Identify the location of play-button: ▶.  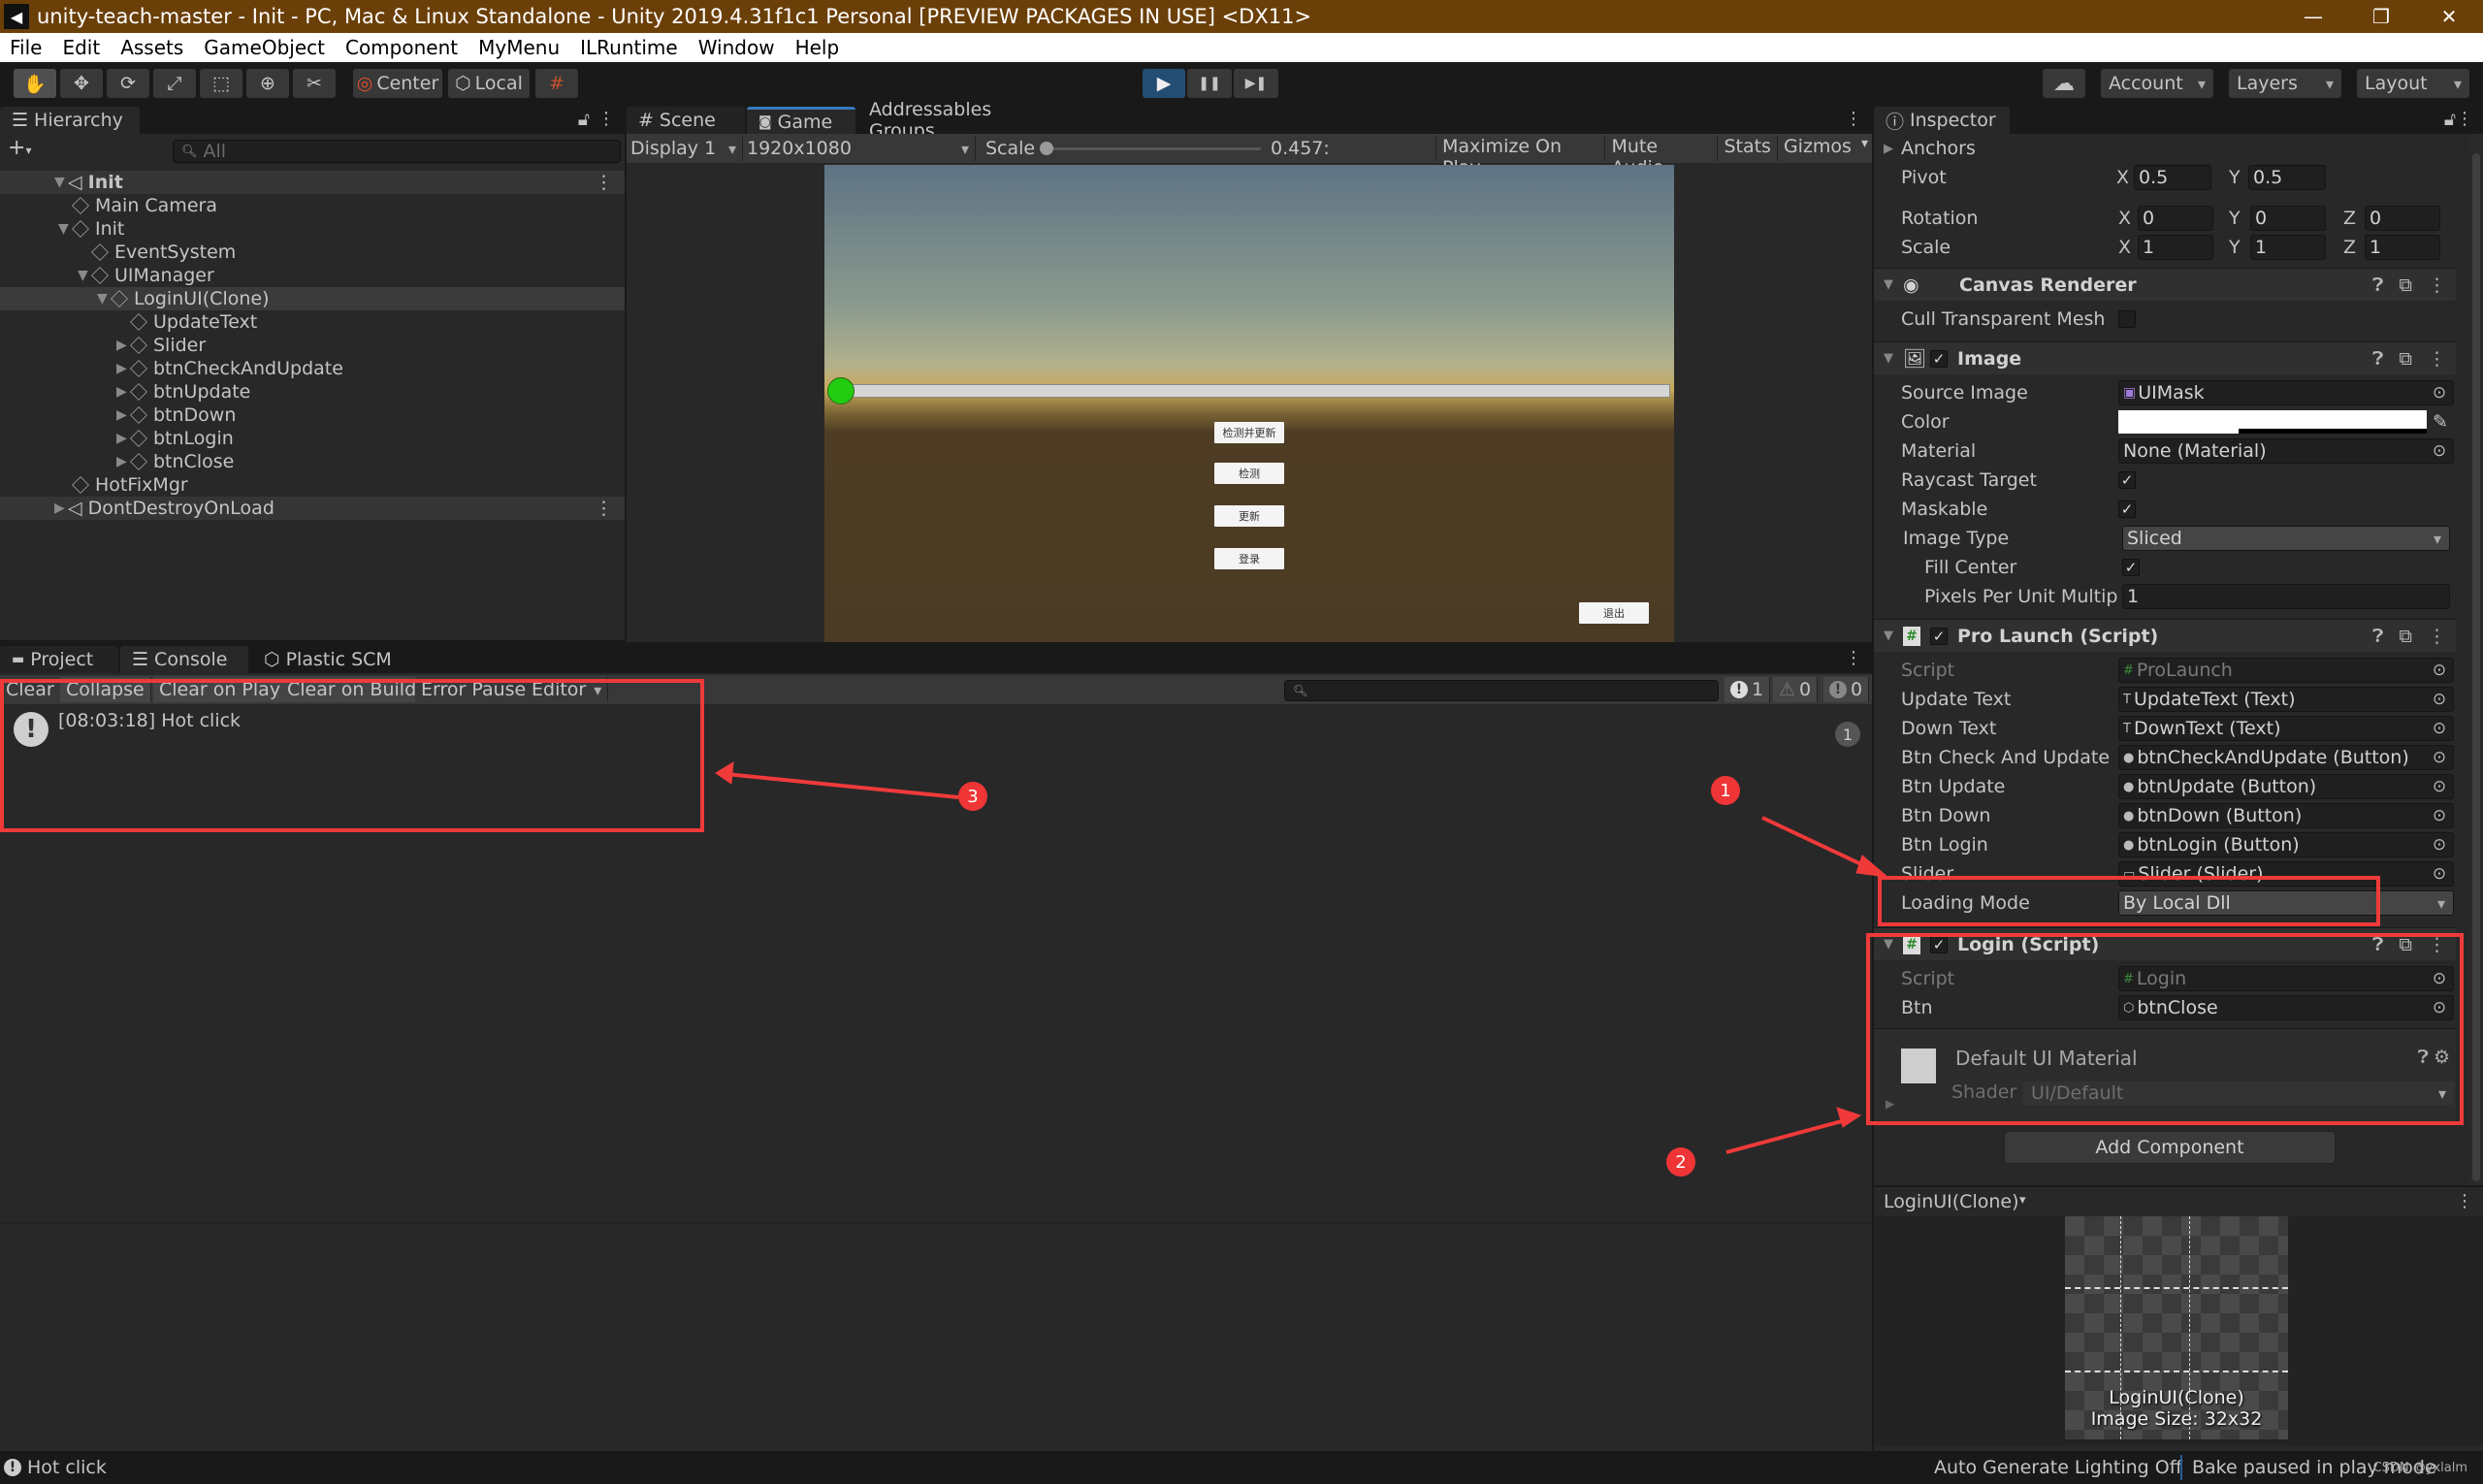
(1164, 83).